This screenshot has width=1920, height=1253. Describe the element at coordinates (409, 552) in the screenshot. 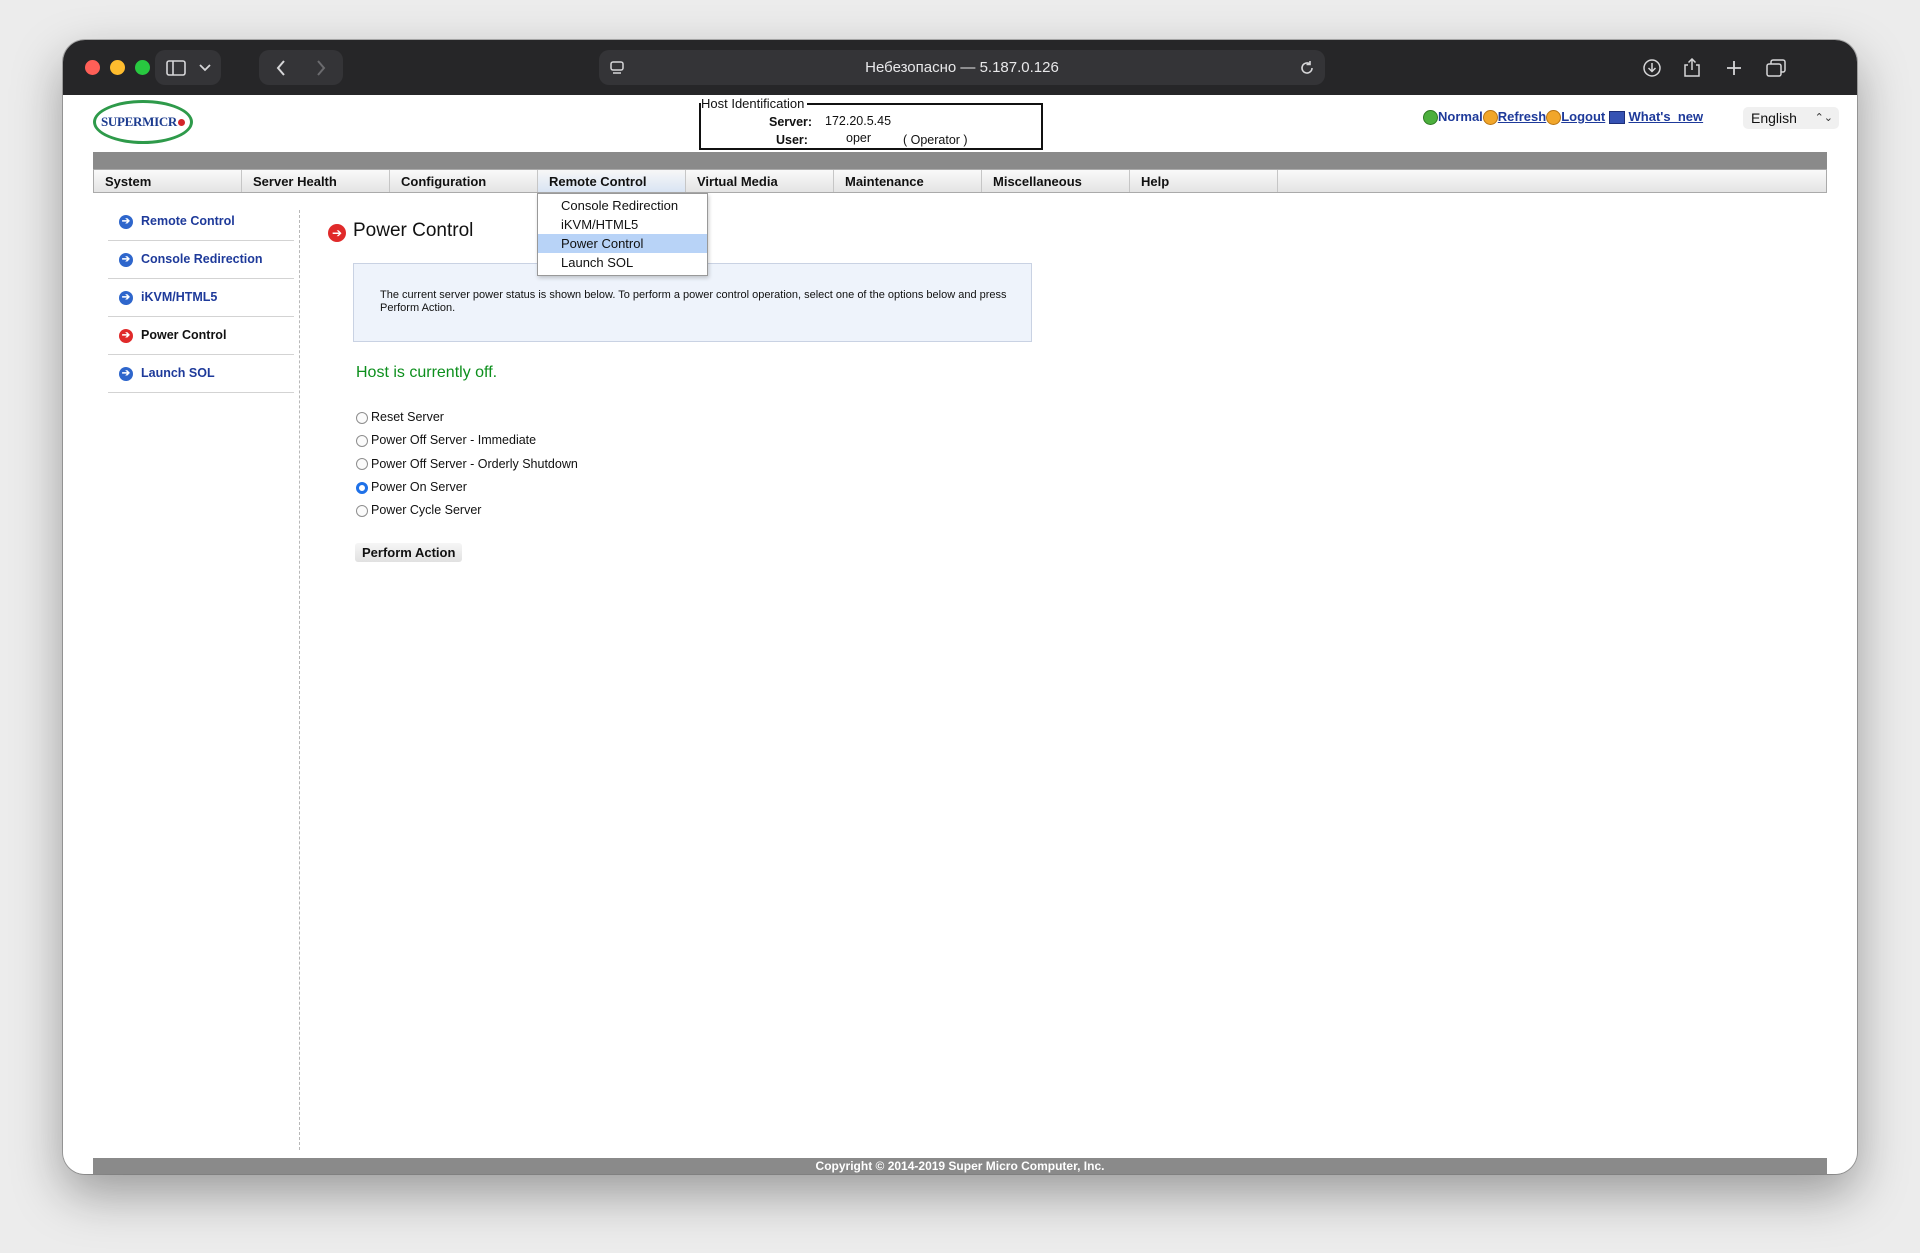

I see `perform-action-button: Perform Action` at that location.